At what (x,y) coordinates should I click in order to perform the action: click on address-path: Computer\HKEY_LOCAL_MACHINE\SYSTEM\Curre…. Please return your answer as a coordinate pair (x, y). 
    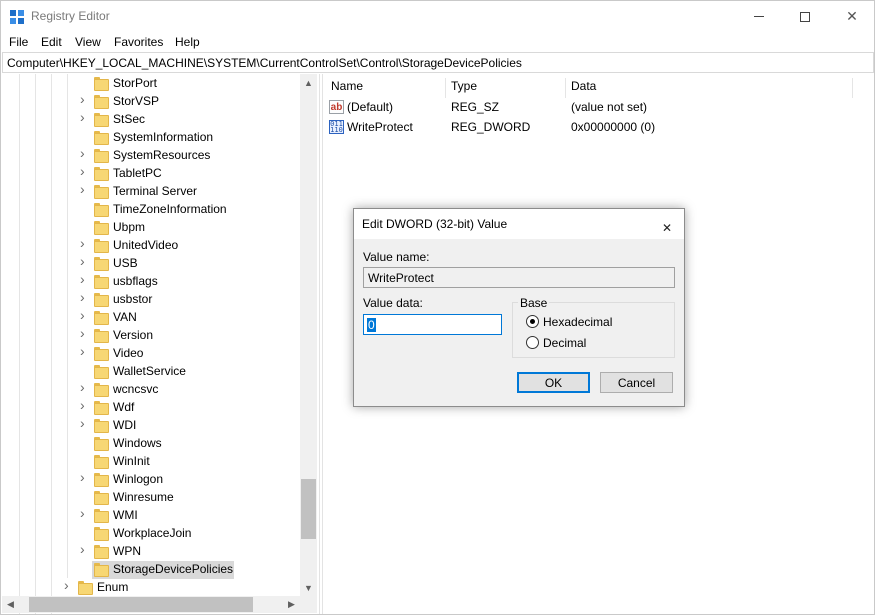
    Looking at the image, I should click on (264, 63).